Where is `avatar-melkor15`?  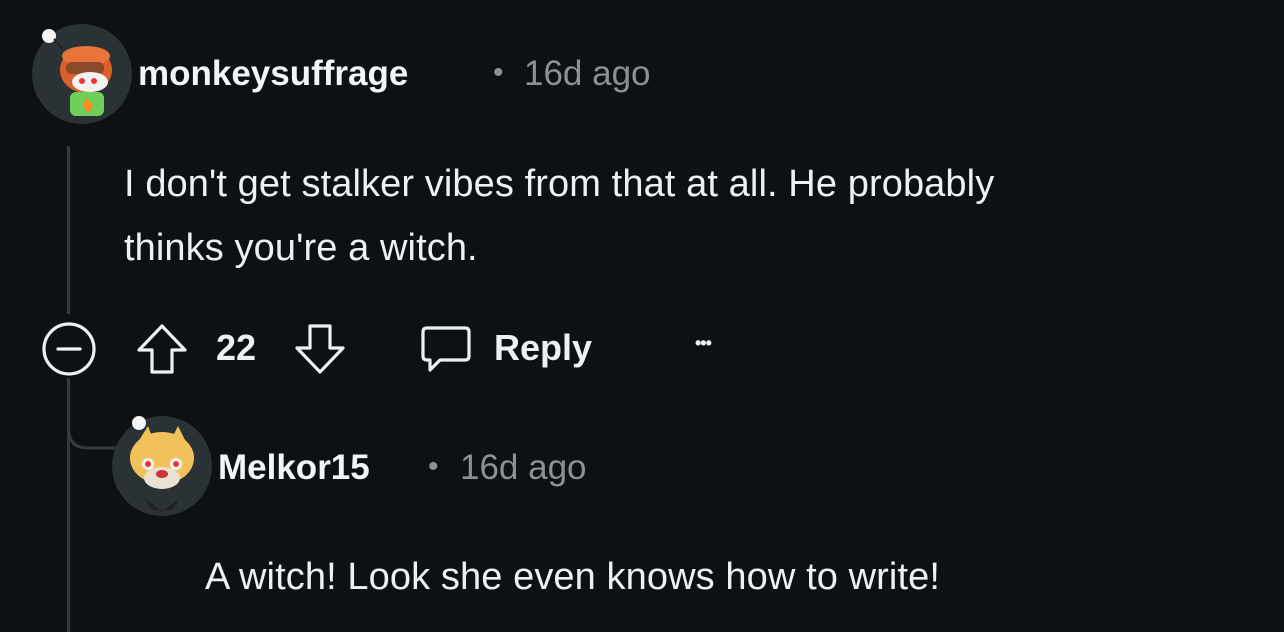 avatar-melkor15 is located at coordinates (162, 466).